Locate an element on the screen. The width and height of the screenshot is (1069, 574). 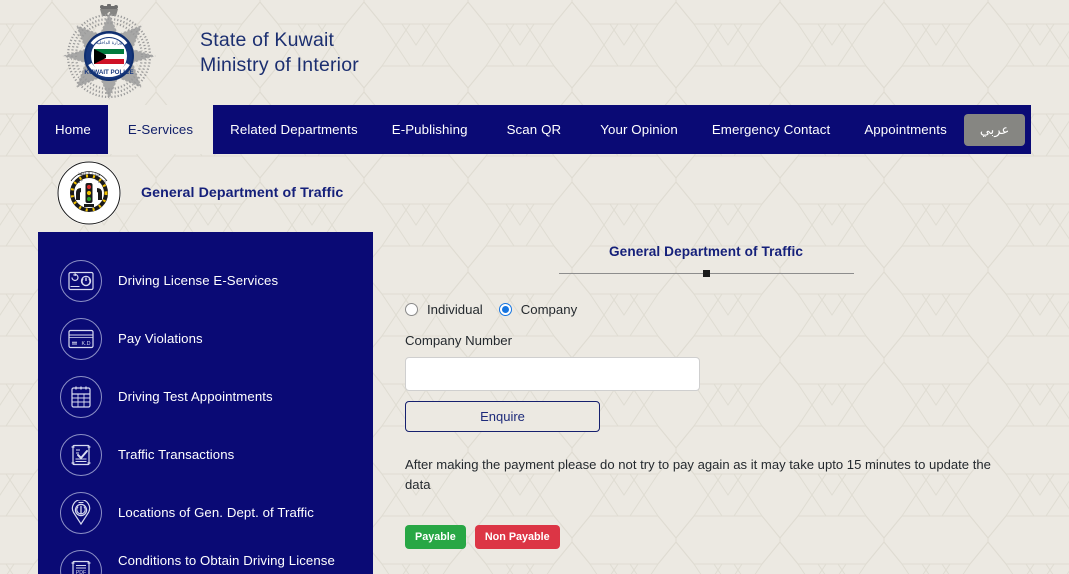
status-badge-non-payable: Non Payable is located at coordinates (517, 536).